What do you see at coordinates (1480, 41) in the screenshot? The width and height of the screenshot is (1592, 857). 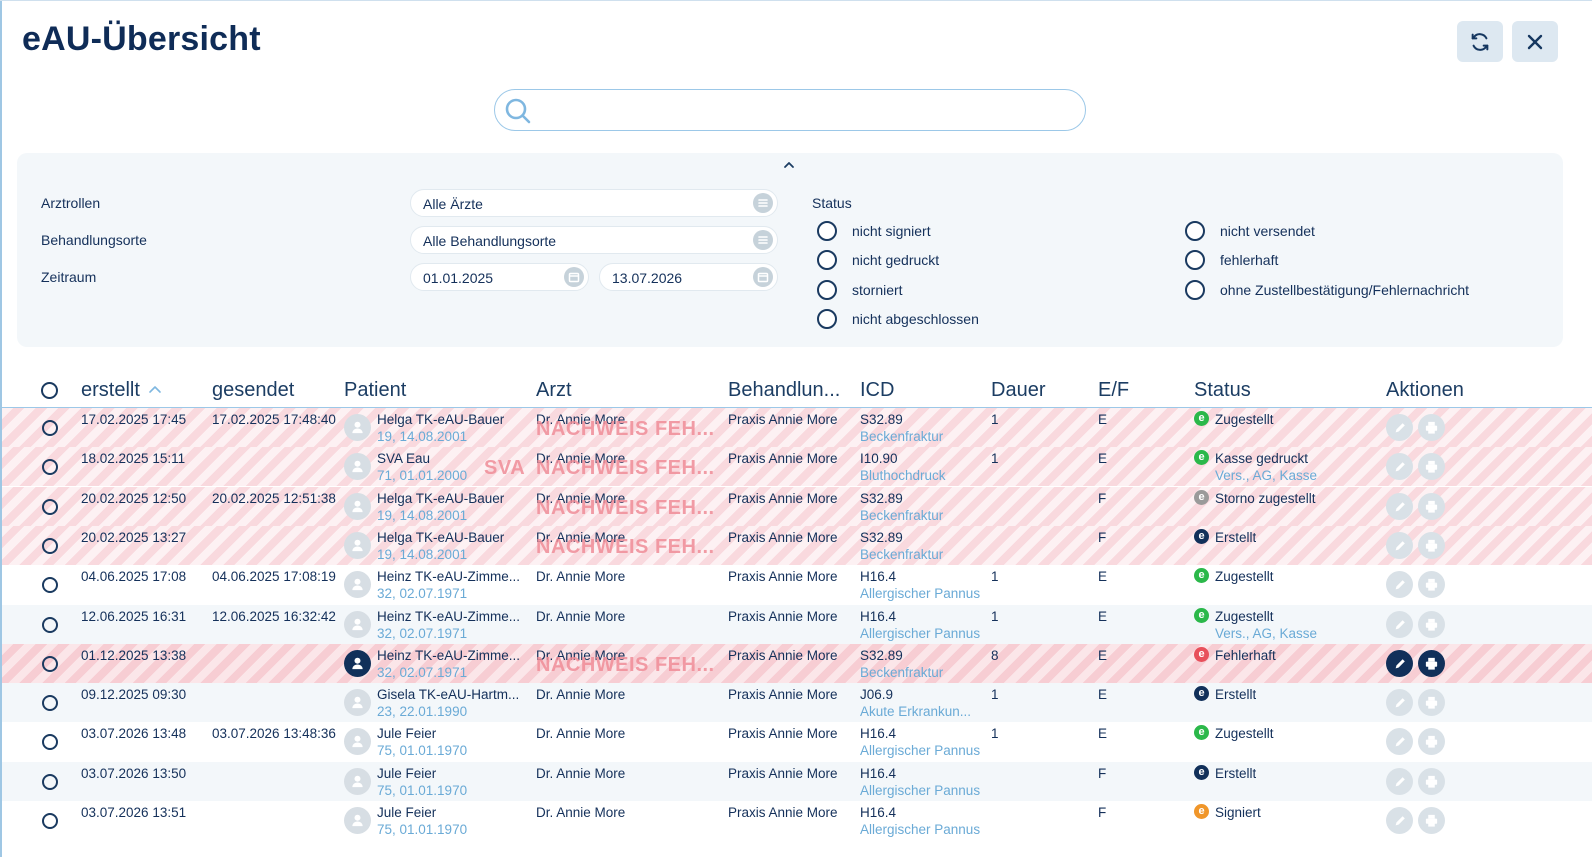 I see `refresh-button` at bounding box center [1480, 41].